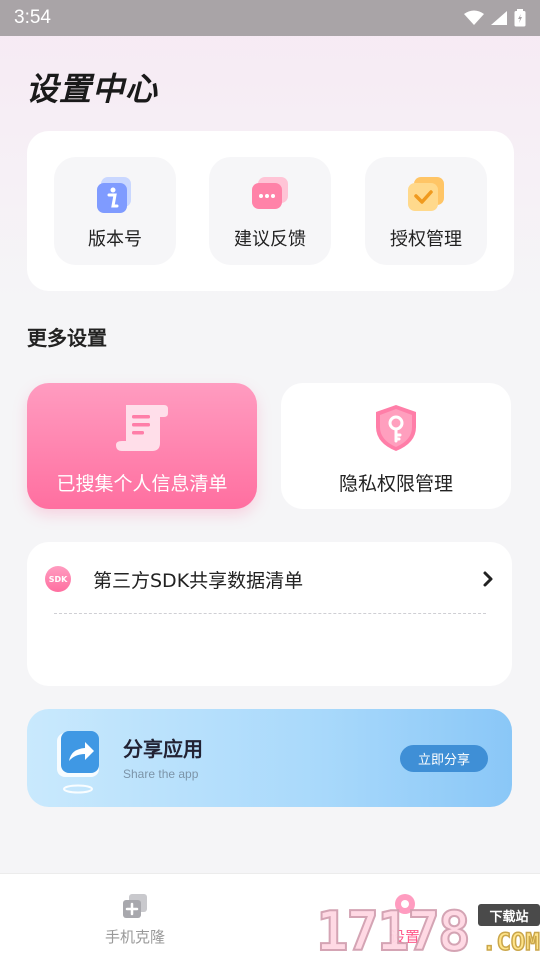 This screenshot has height=960, width=540. What do you see at coordinates (393, 929) in the screenshot?
I see `watermark-number: 17178` at bounding box center [393, 929].